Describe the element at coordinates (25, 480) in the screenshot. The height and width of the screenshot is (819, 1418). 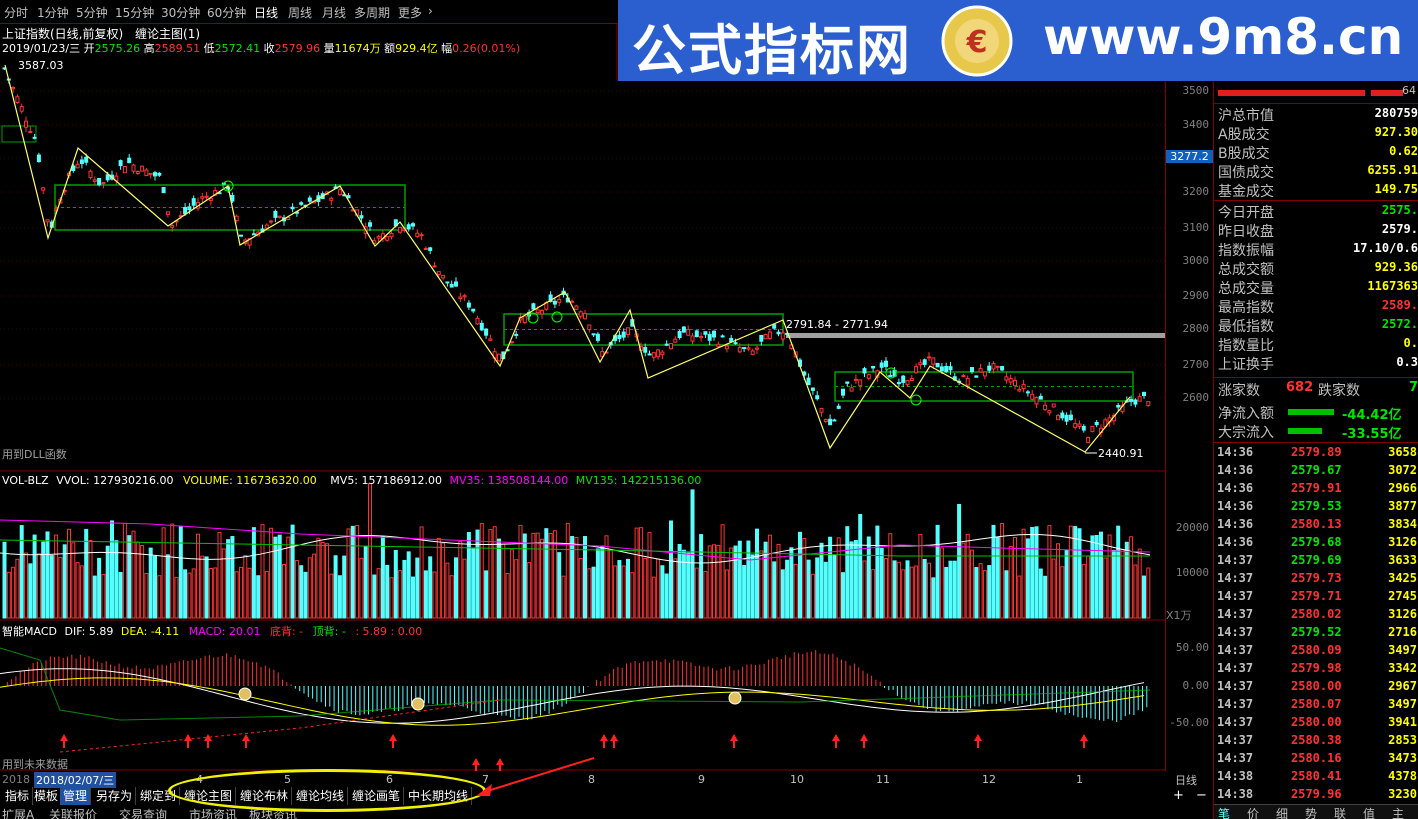
I see `vol-indicator-name: VOL-BLZ` at that location.